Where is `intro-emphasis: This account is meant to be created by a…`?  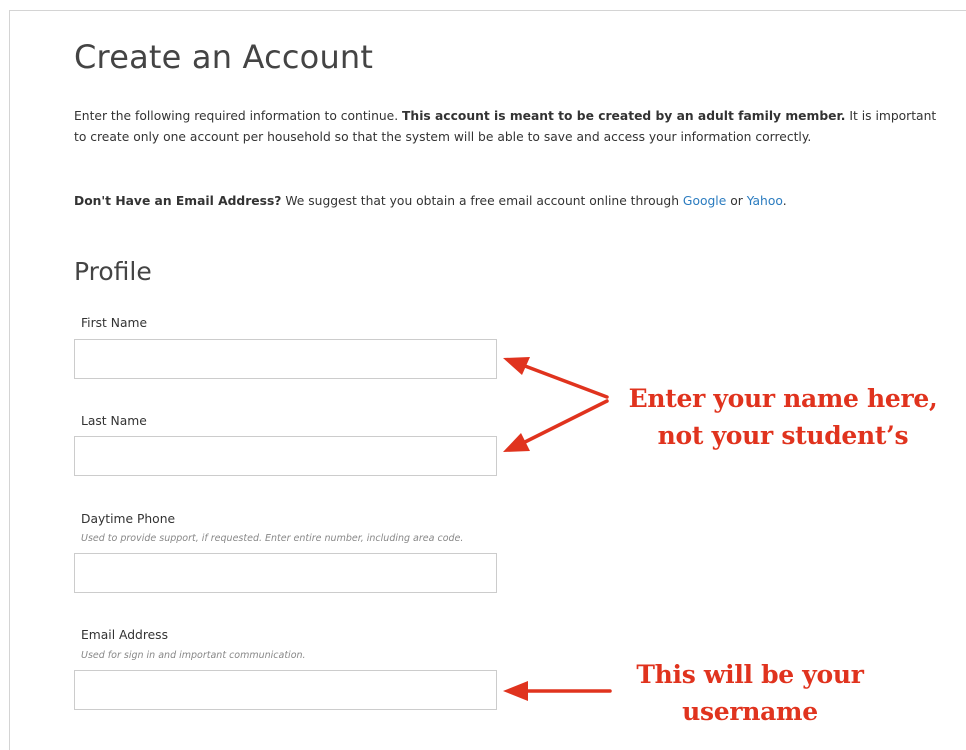
intro-emphasis: This account is meant to be created by a… is located at coordinates (624, 116).